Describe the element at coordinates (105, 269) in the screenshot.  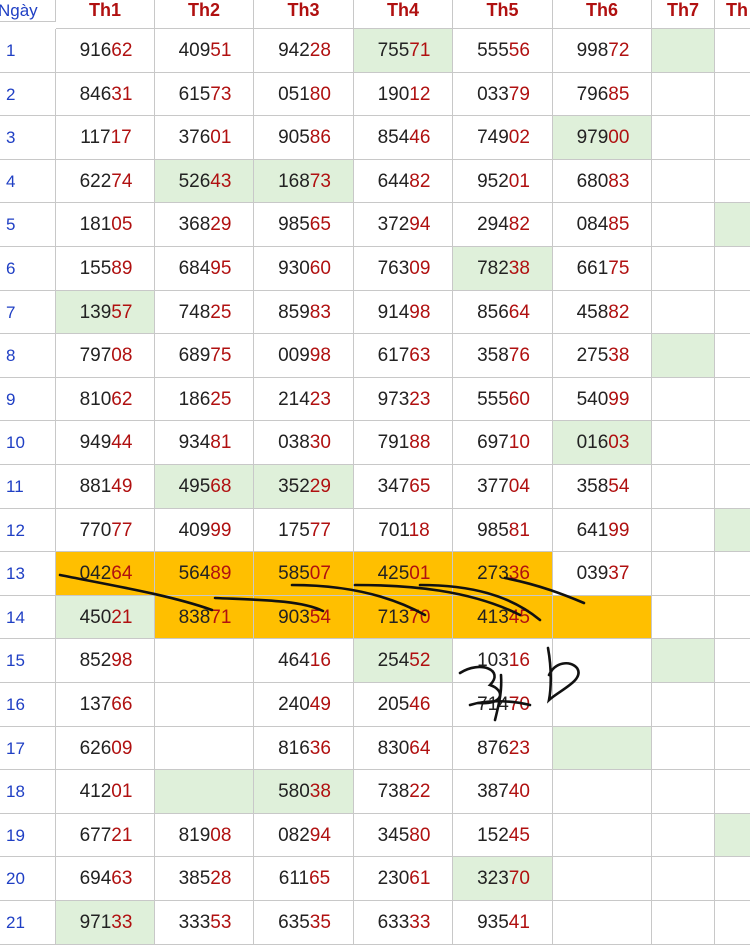
I see `result-cell: 15589` at that location.